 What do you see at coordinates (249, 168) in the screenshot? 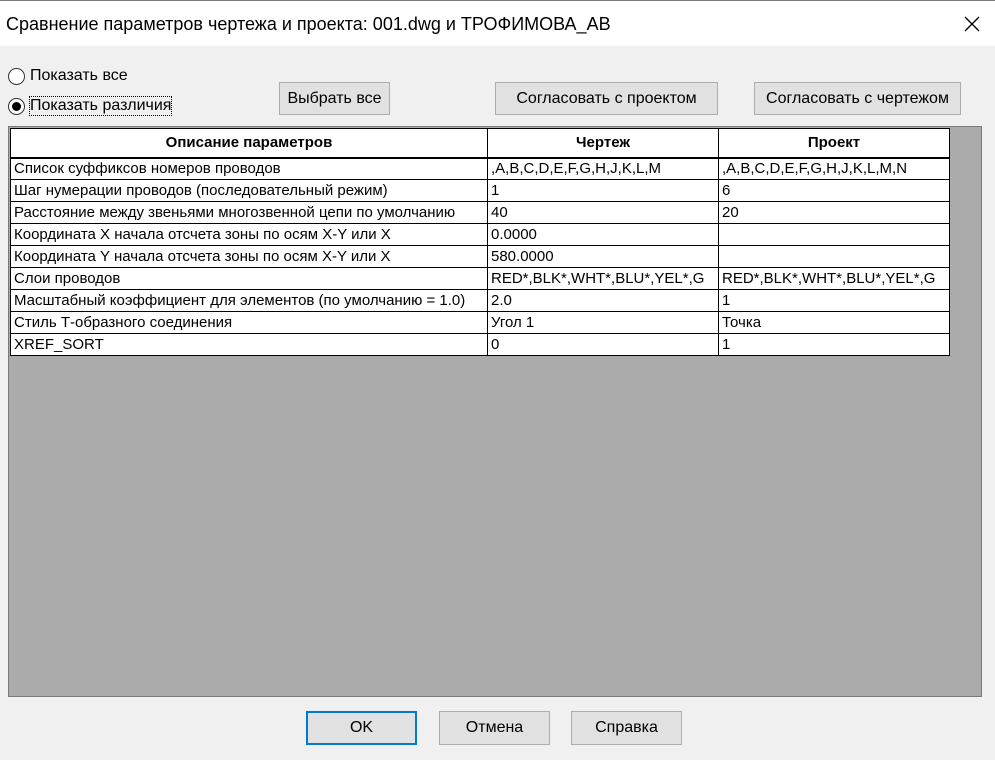
I see `cell-description: Список суффиксов номеров проводов` at bounding box center [249, 168].